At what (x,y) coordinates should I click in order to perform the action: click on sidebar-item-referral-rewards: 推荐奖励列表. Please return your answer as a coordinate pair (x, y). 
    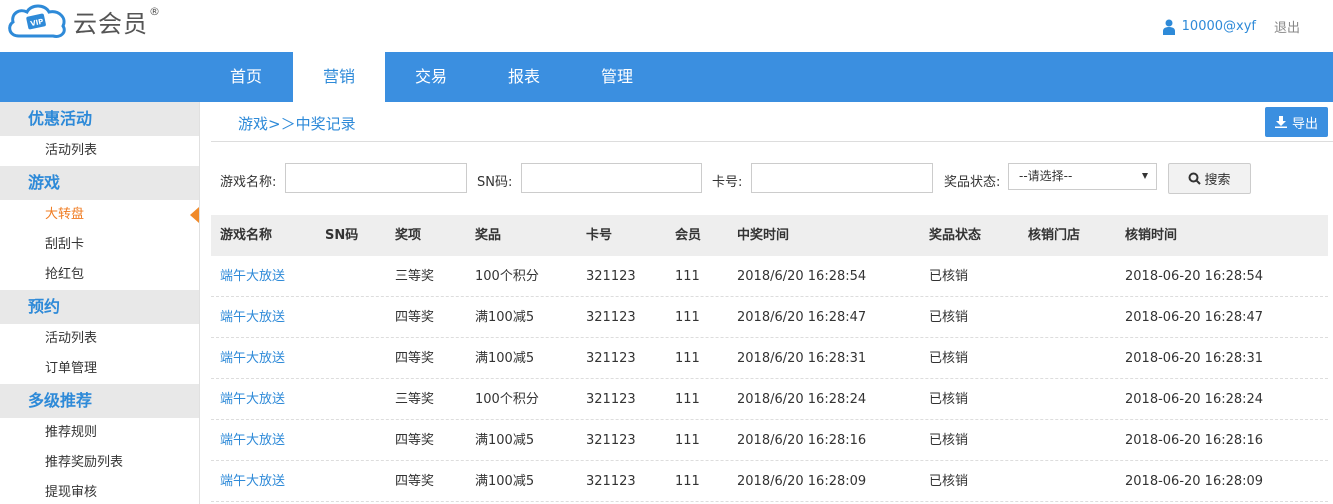
    Looking at the image, I should click on (99, 463).